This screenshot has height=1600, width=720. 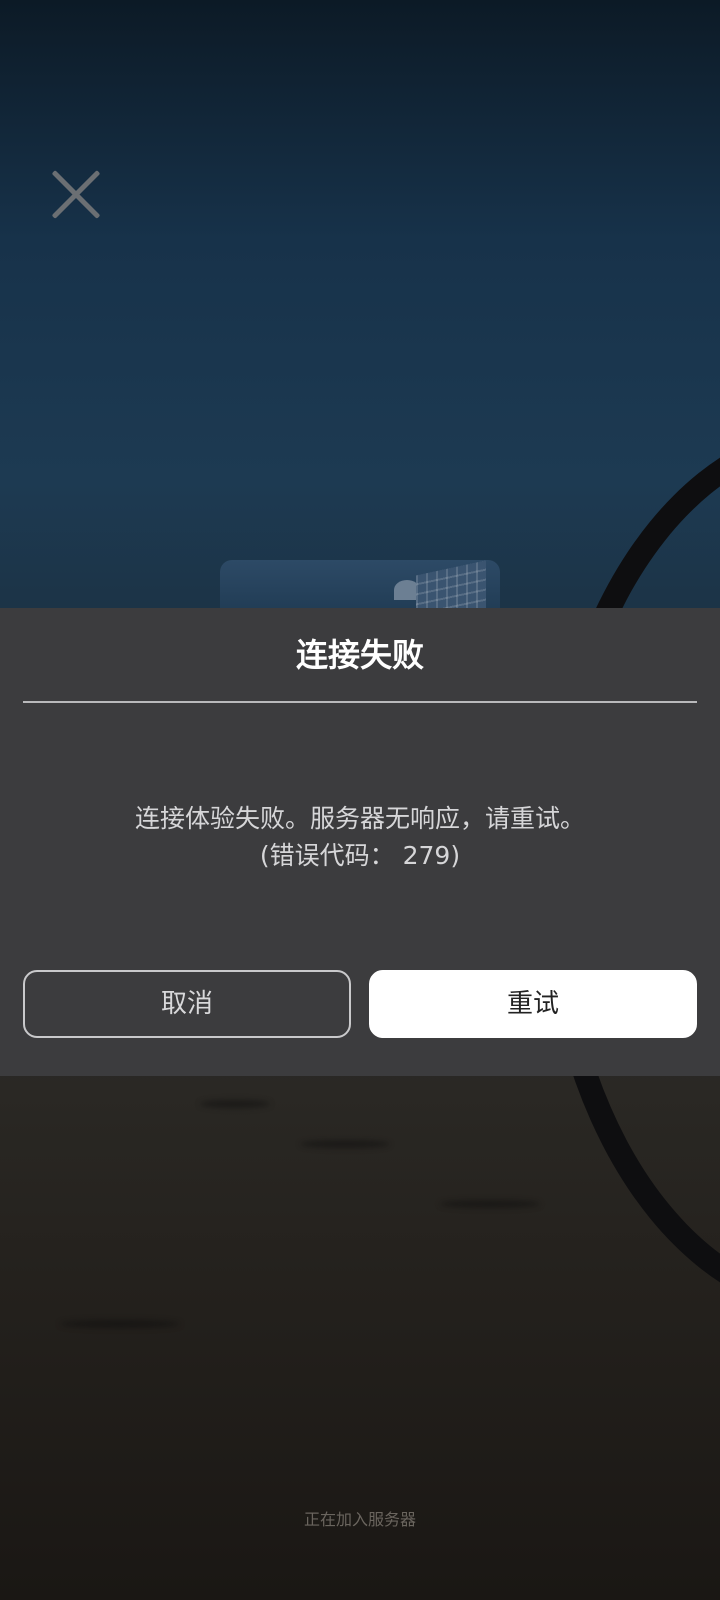 I want to click on dialog-message: 连接体验失败。服务器无响应，请重试。 (错误代码： 279), so click(x=360, y=837).